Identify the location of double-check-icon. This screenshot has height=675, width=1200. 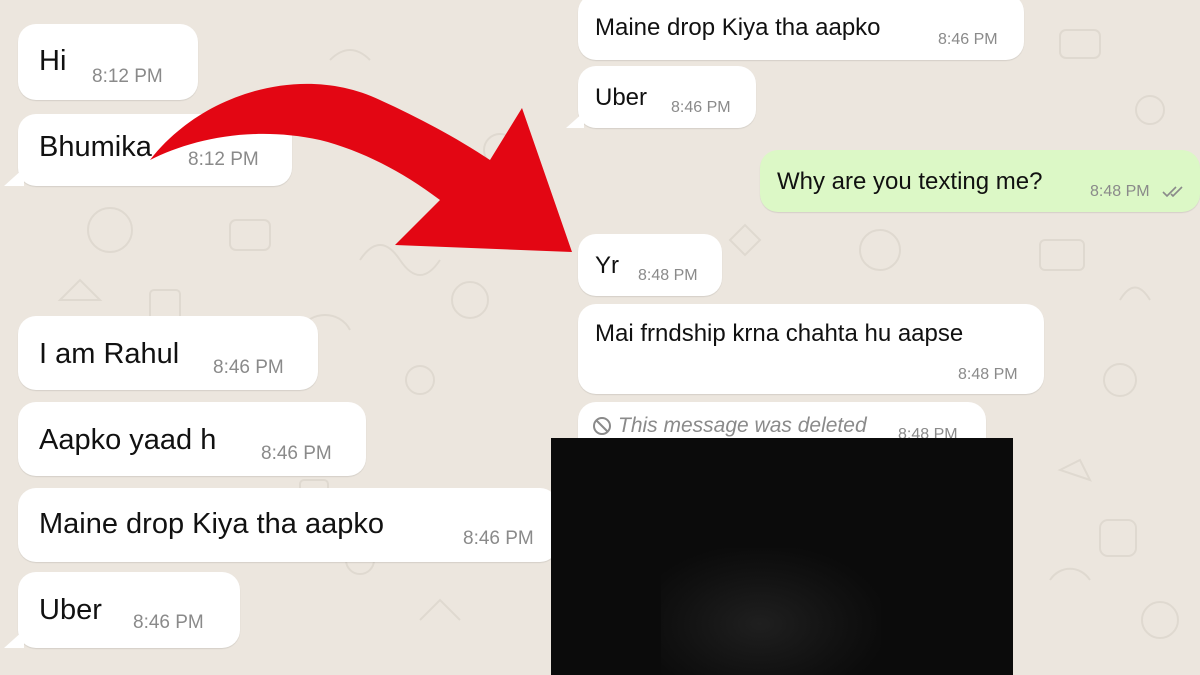
(1172, 192).